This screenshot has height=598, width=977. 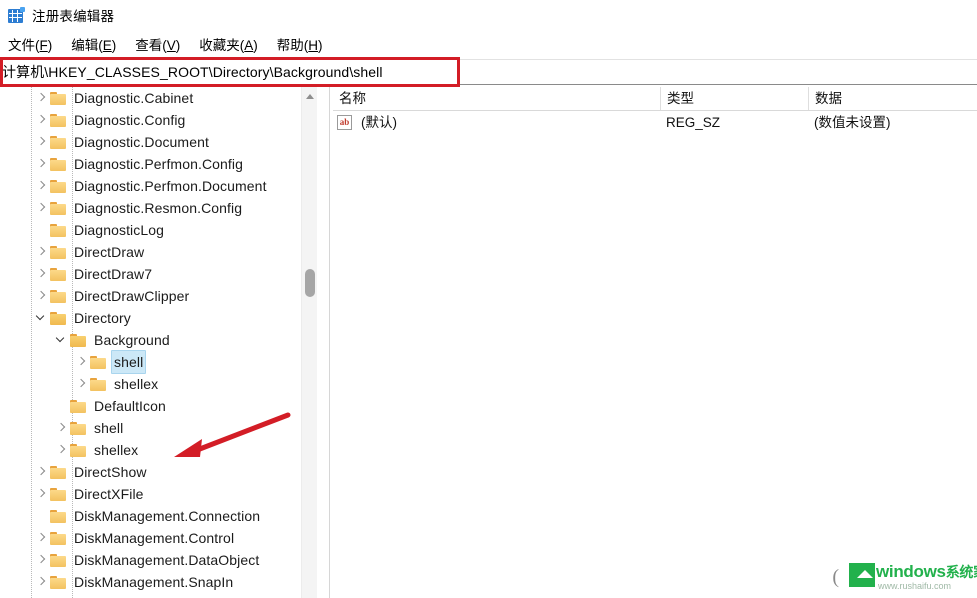 I want to click on menu-item-0: 文件(F), so click(x=34, y=44).